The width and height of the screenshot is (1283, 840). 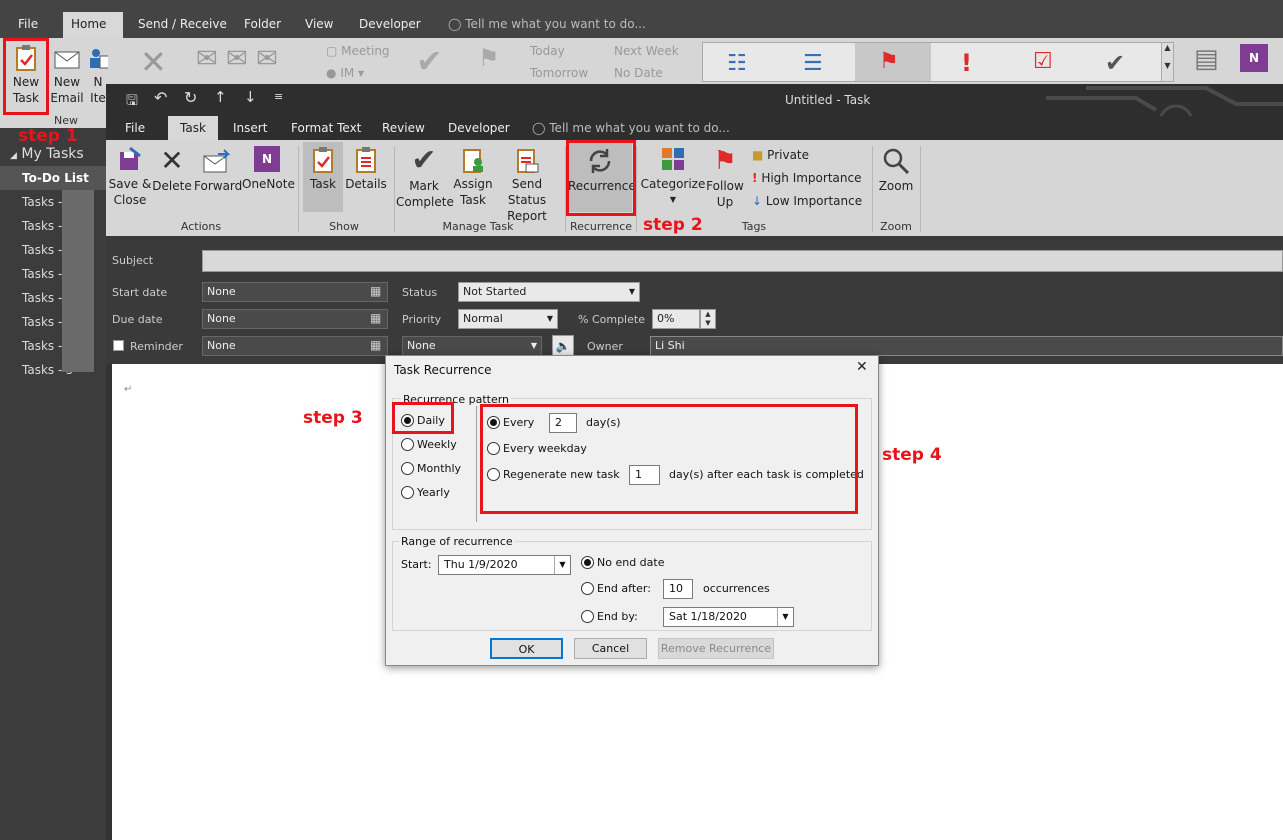 What do you see at coordinates (390, 25) in the screenshot?
I see `main-tab-developer: Developer` at bounding box center [390, 25].